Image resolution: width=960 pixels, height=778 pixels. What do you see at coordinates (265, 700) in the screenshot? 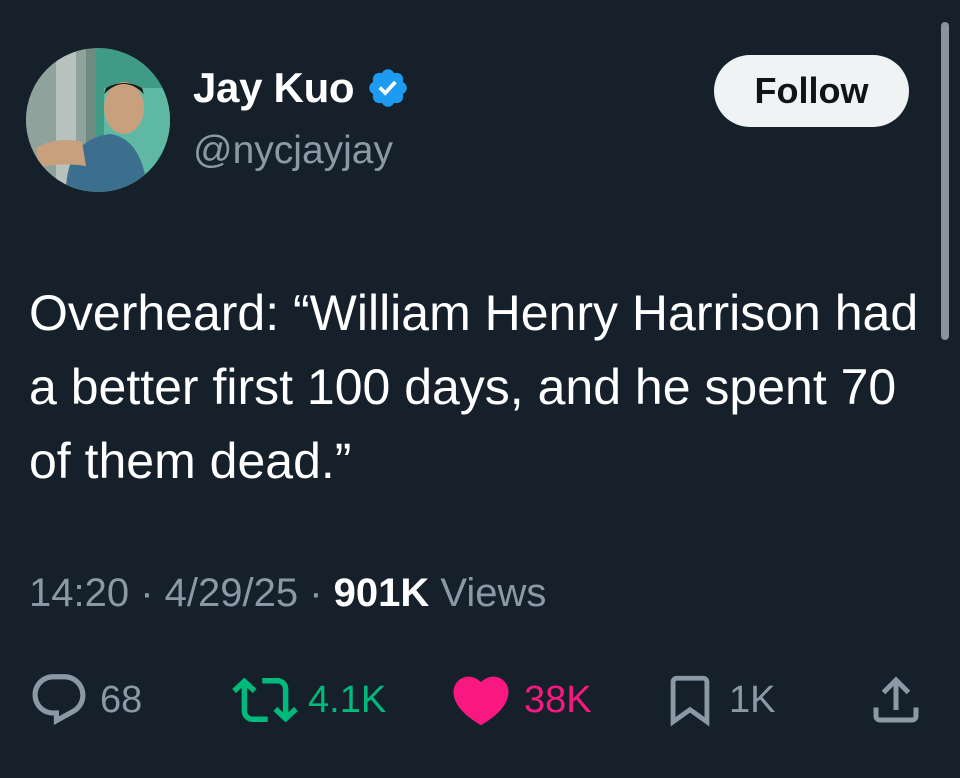
I see `retweet-icon` at bounding box center [265, 700].